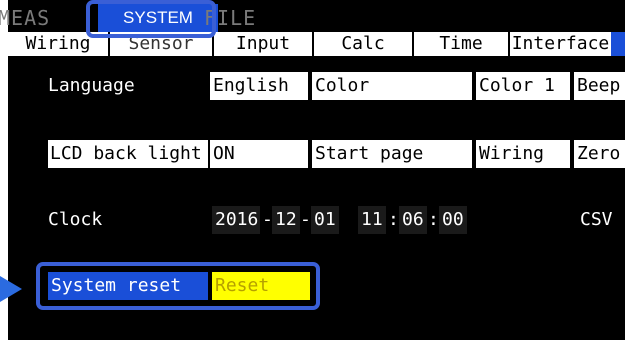 This screenshot has width=625, height=340. What do you see at coordinates (128, 154) in the screenshot?
I see `lcd-backlight-label: LCD back light` at bounding box center [128, 154].